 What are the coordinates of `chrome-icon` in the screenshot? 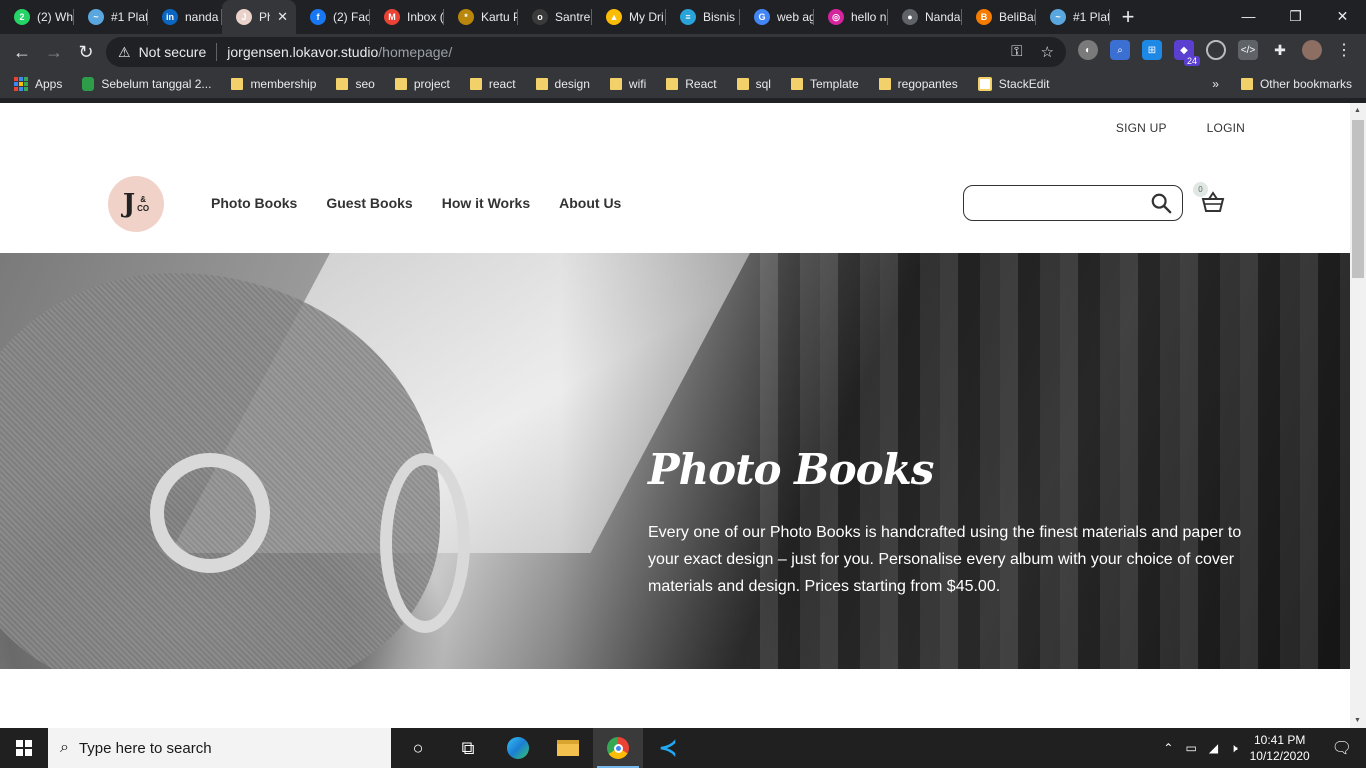 It's located at (618, 748).